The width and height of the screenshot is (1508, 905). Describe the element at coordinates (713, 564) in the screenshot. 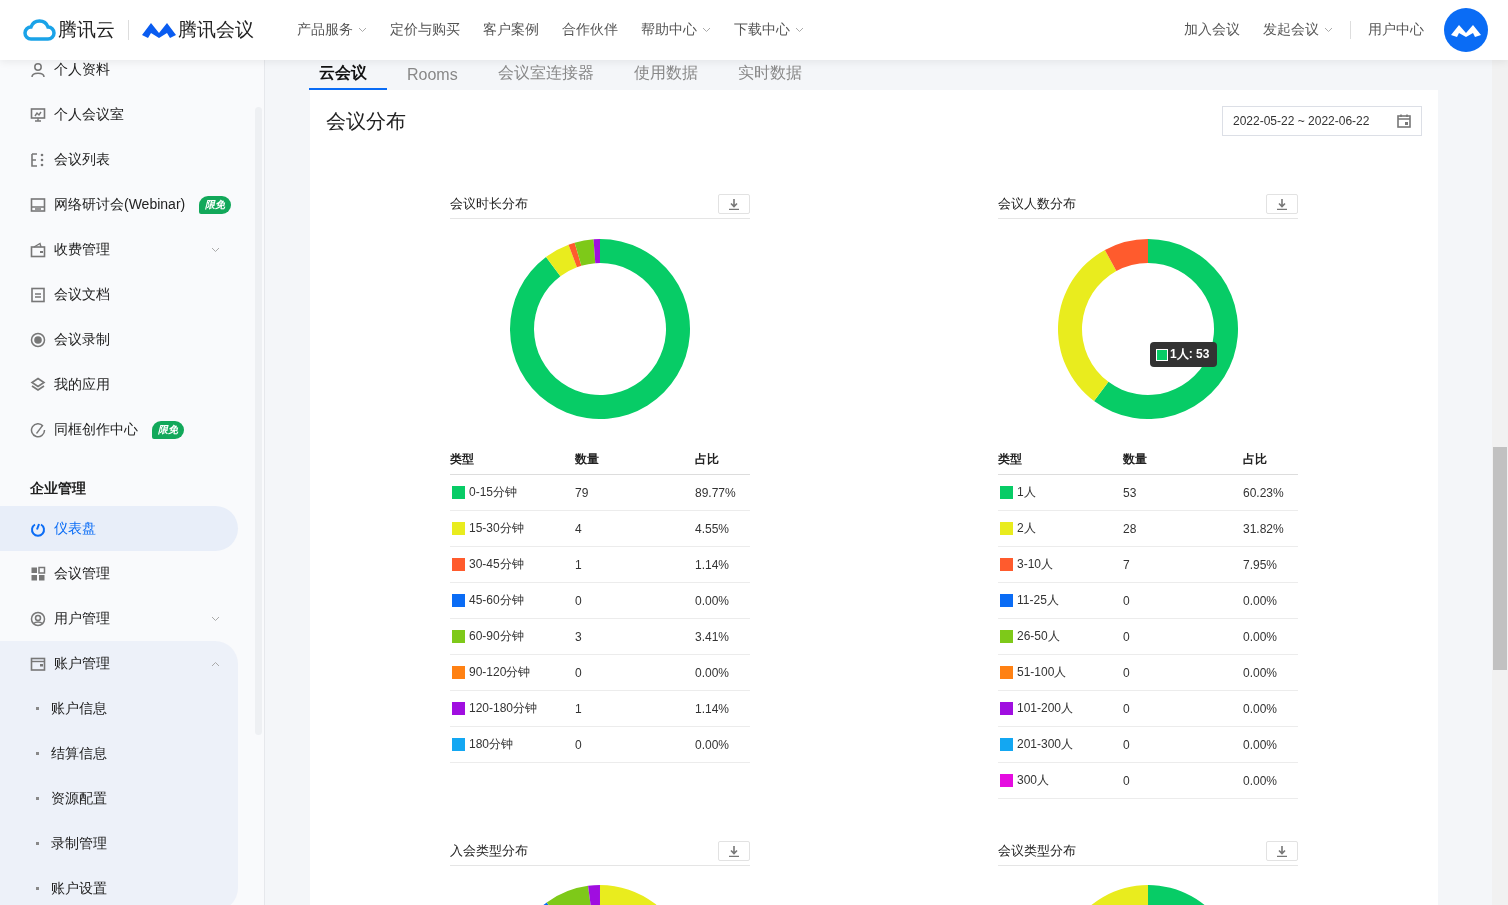

I see `table-cell-text: 1.14%` at that location.